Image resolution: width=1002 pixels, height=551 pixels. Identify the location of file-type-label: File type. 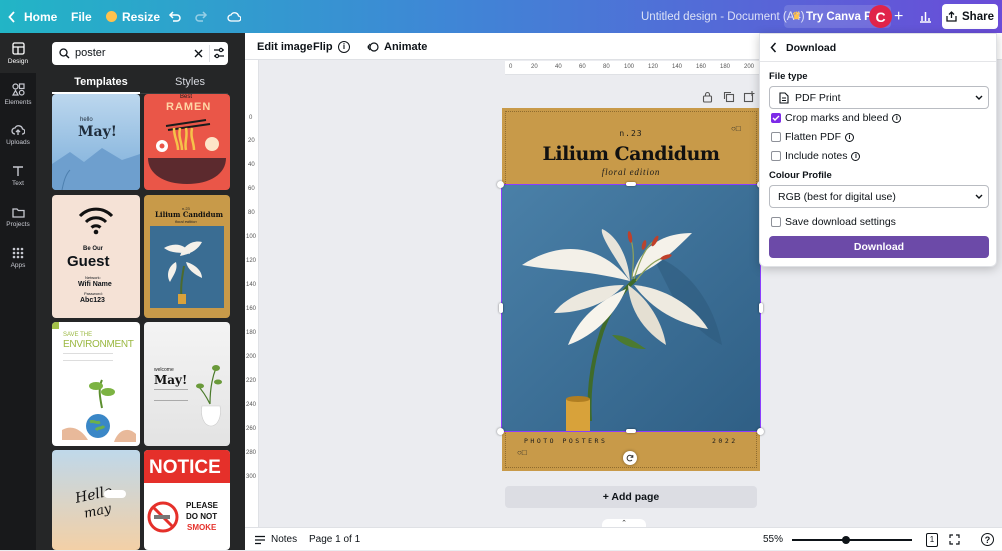
(788, 76).